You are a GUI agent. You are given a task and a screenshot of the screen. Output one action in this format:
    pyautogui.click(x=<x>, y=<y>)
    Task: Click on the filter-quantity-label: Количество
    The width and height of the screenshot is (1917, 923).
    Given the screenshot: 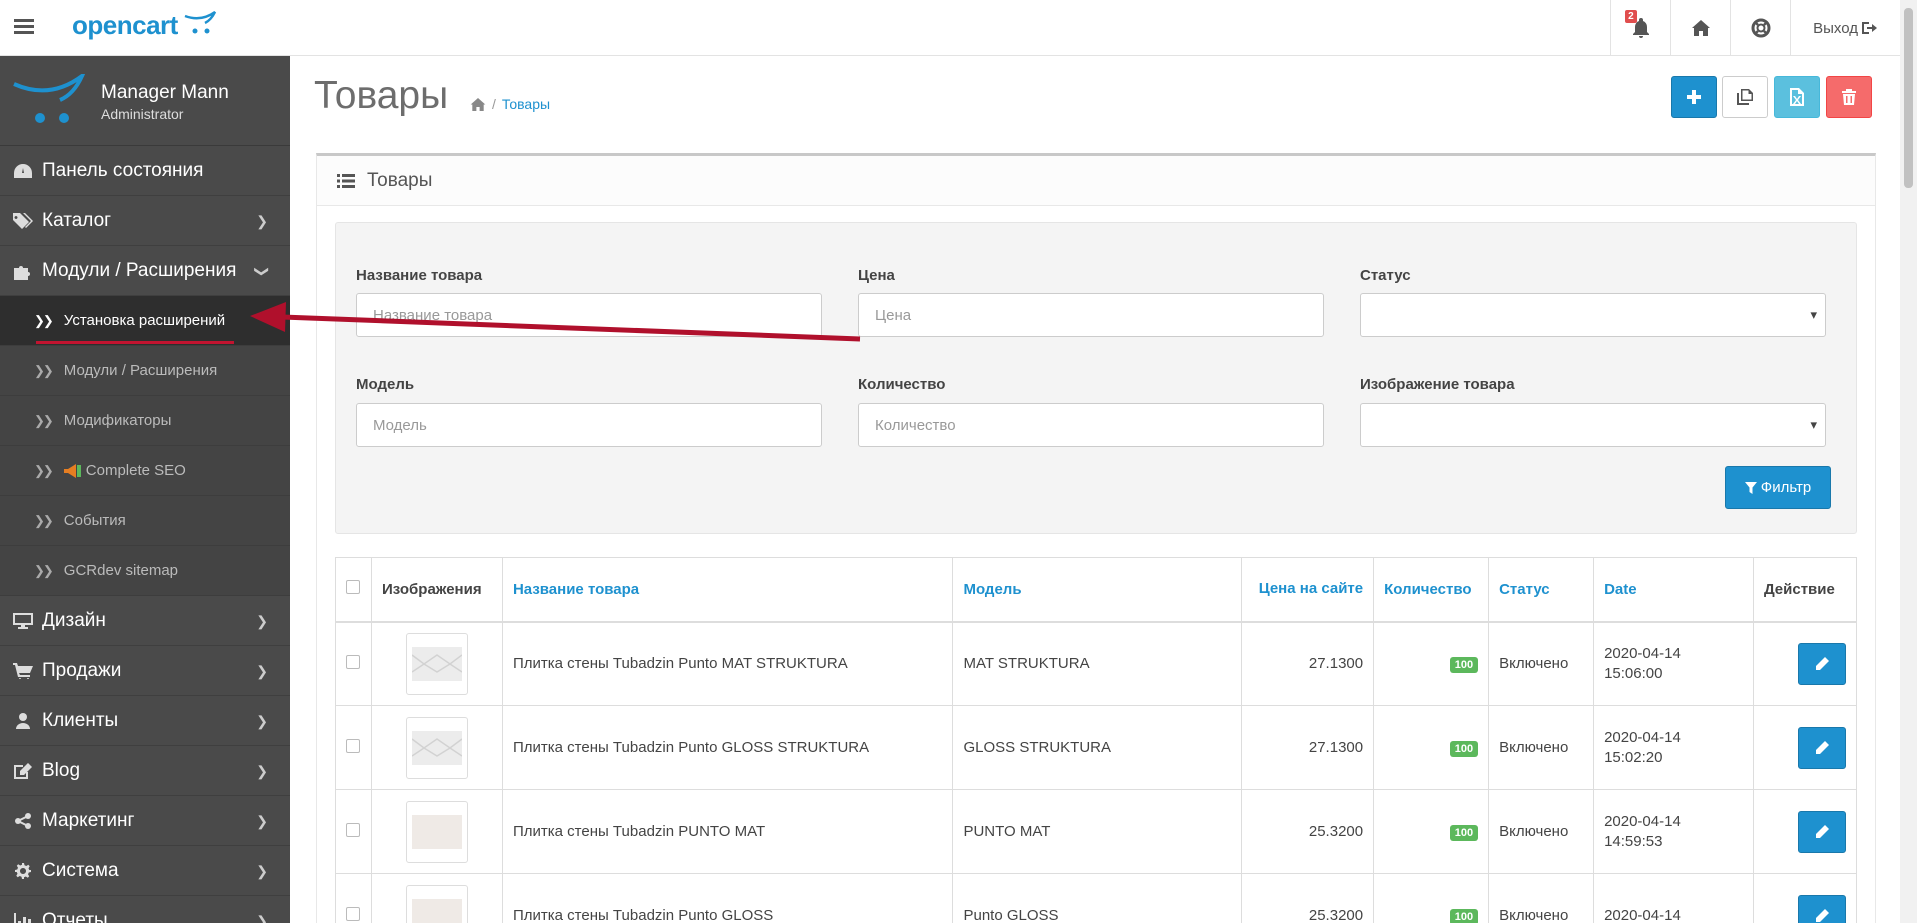 What is the action you would take?
    pyautogui.click(x=902, y=384)
    